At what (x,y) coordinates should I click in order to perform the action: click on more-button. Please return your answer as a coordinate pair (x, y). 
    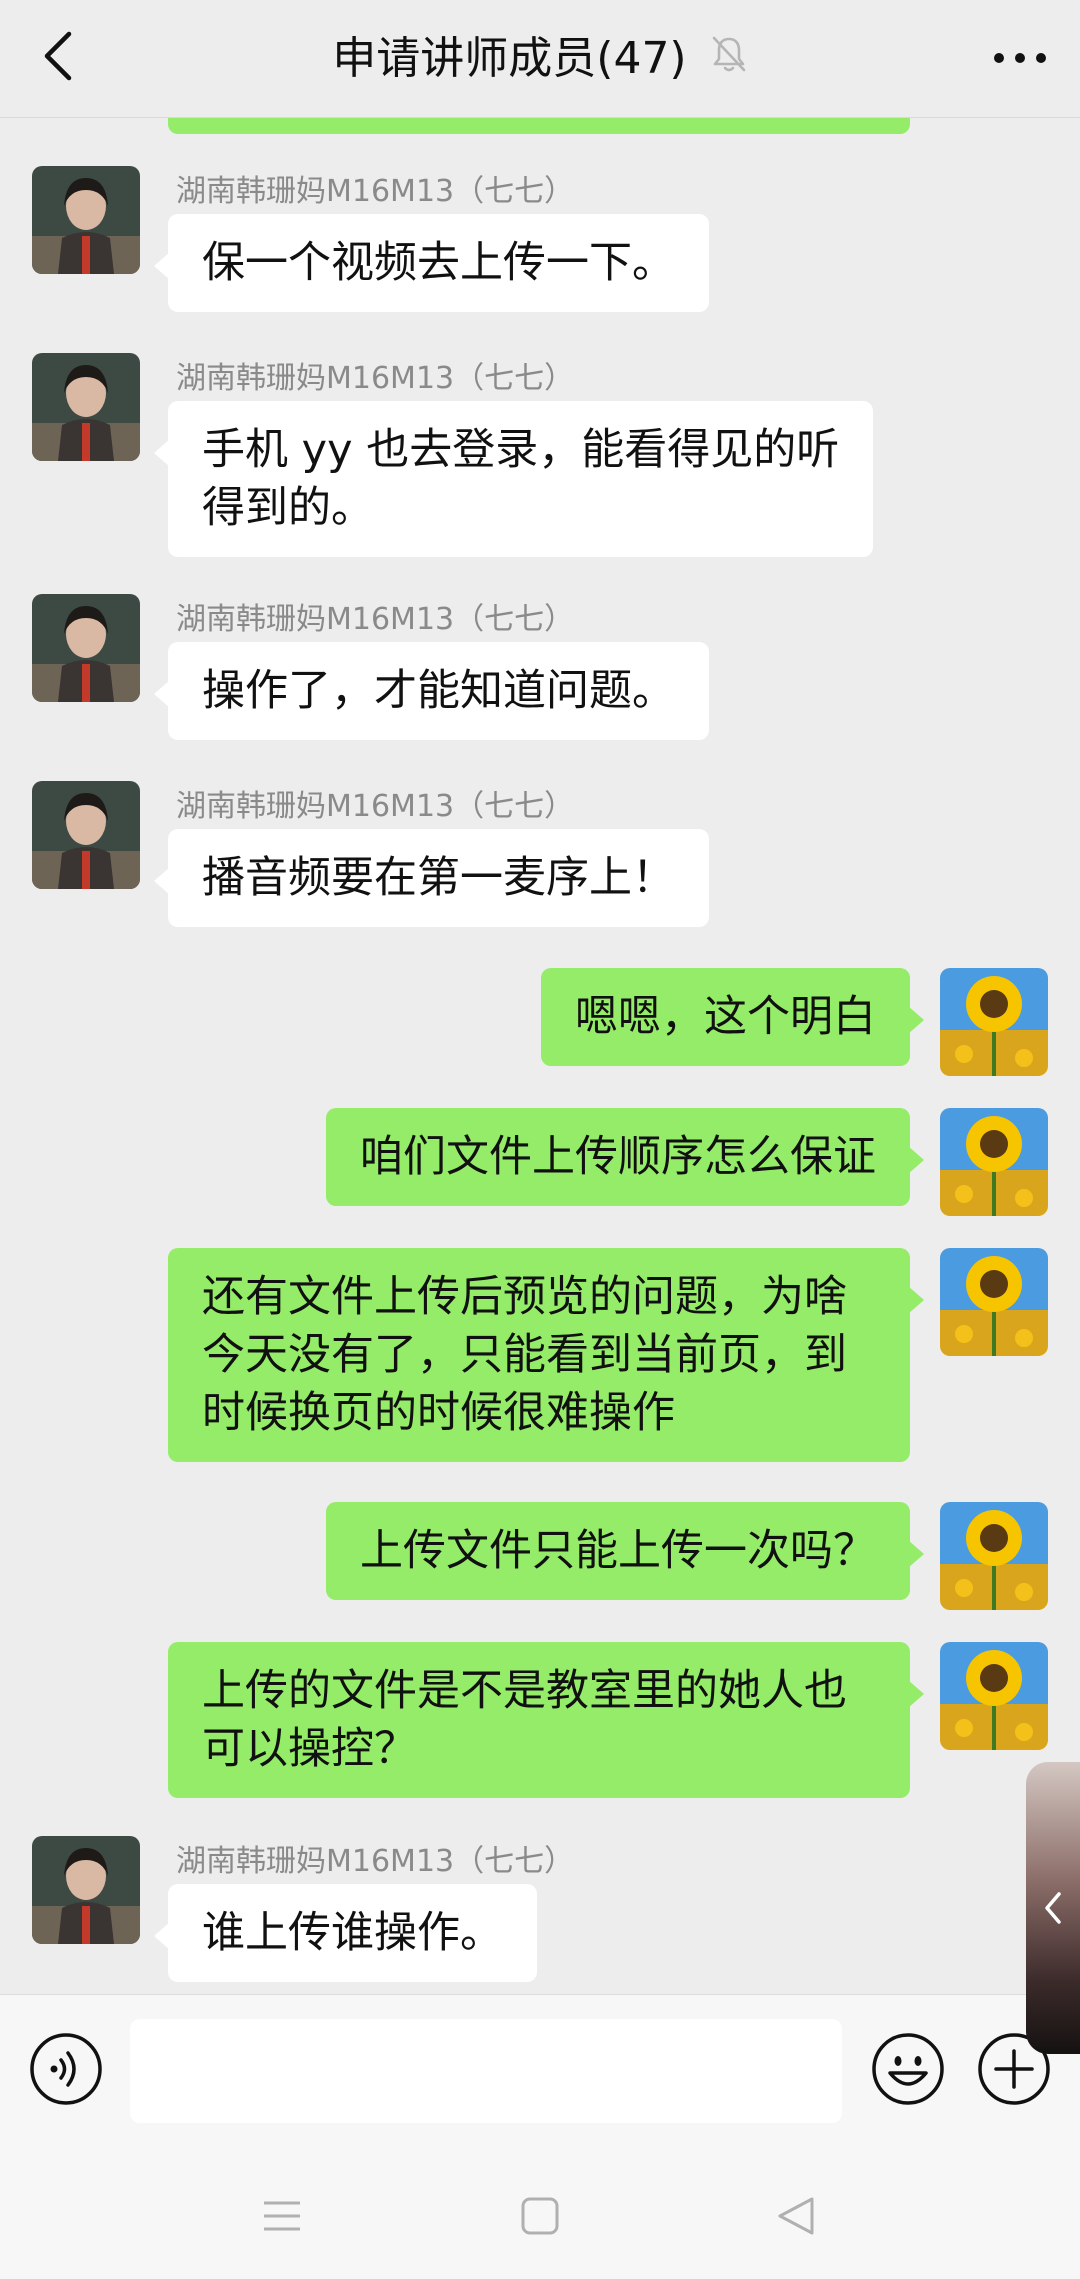
    Looking at the image, I should click on (1020, 58).